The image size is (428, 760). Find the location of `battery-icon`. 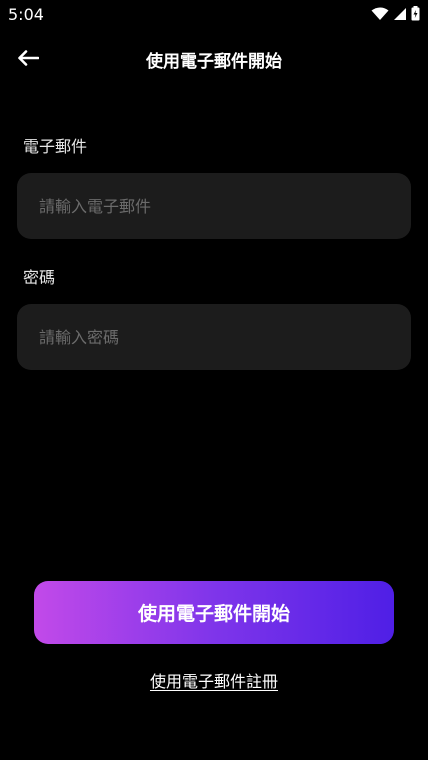

battery-icon is located at coordinates (415, 13).